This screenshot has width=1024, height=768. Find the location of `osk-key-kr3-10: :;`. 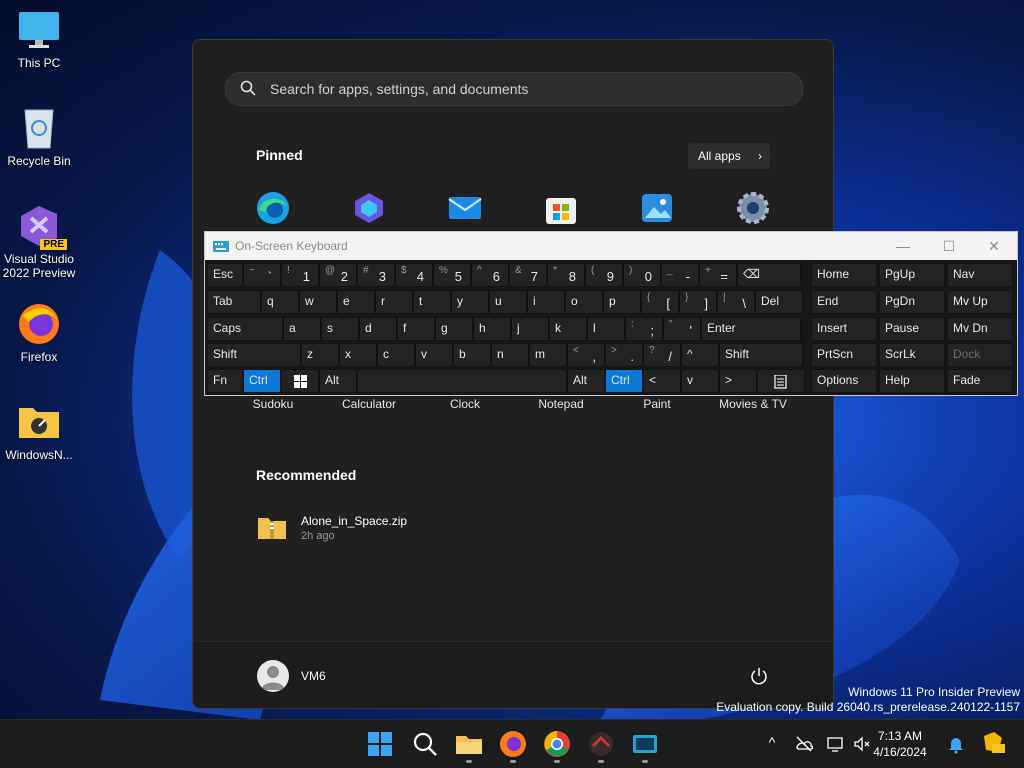

osk-key-kr3-10: :; is located at coordinates (644, 329).